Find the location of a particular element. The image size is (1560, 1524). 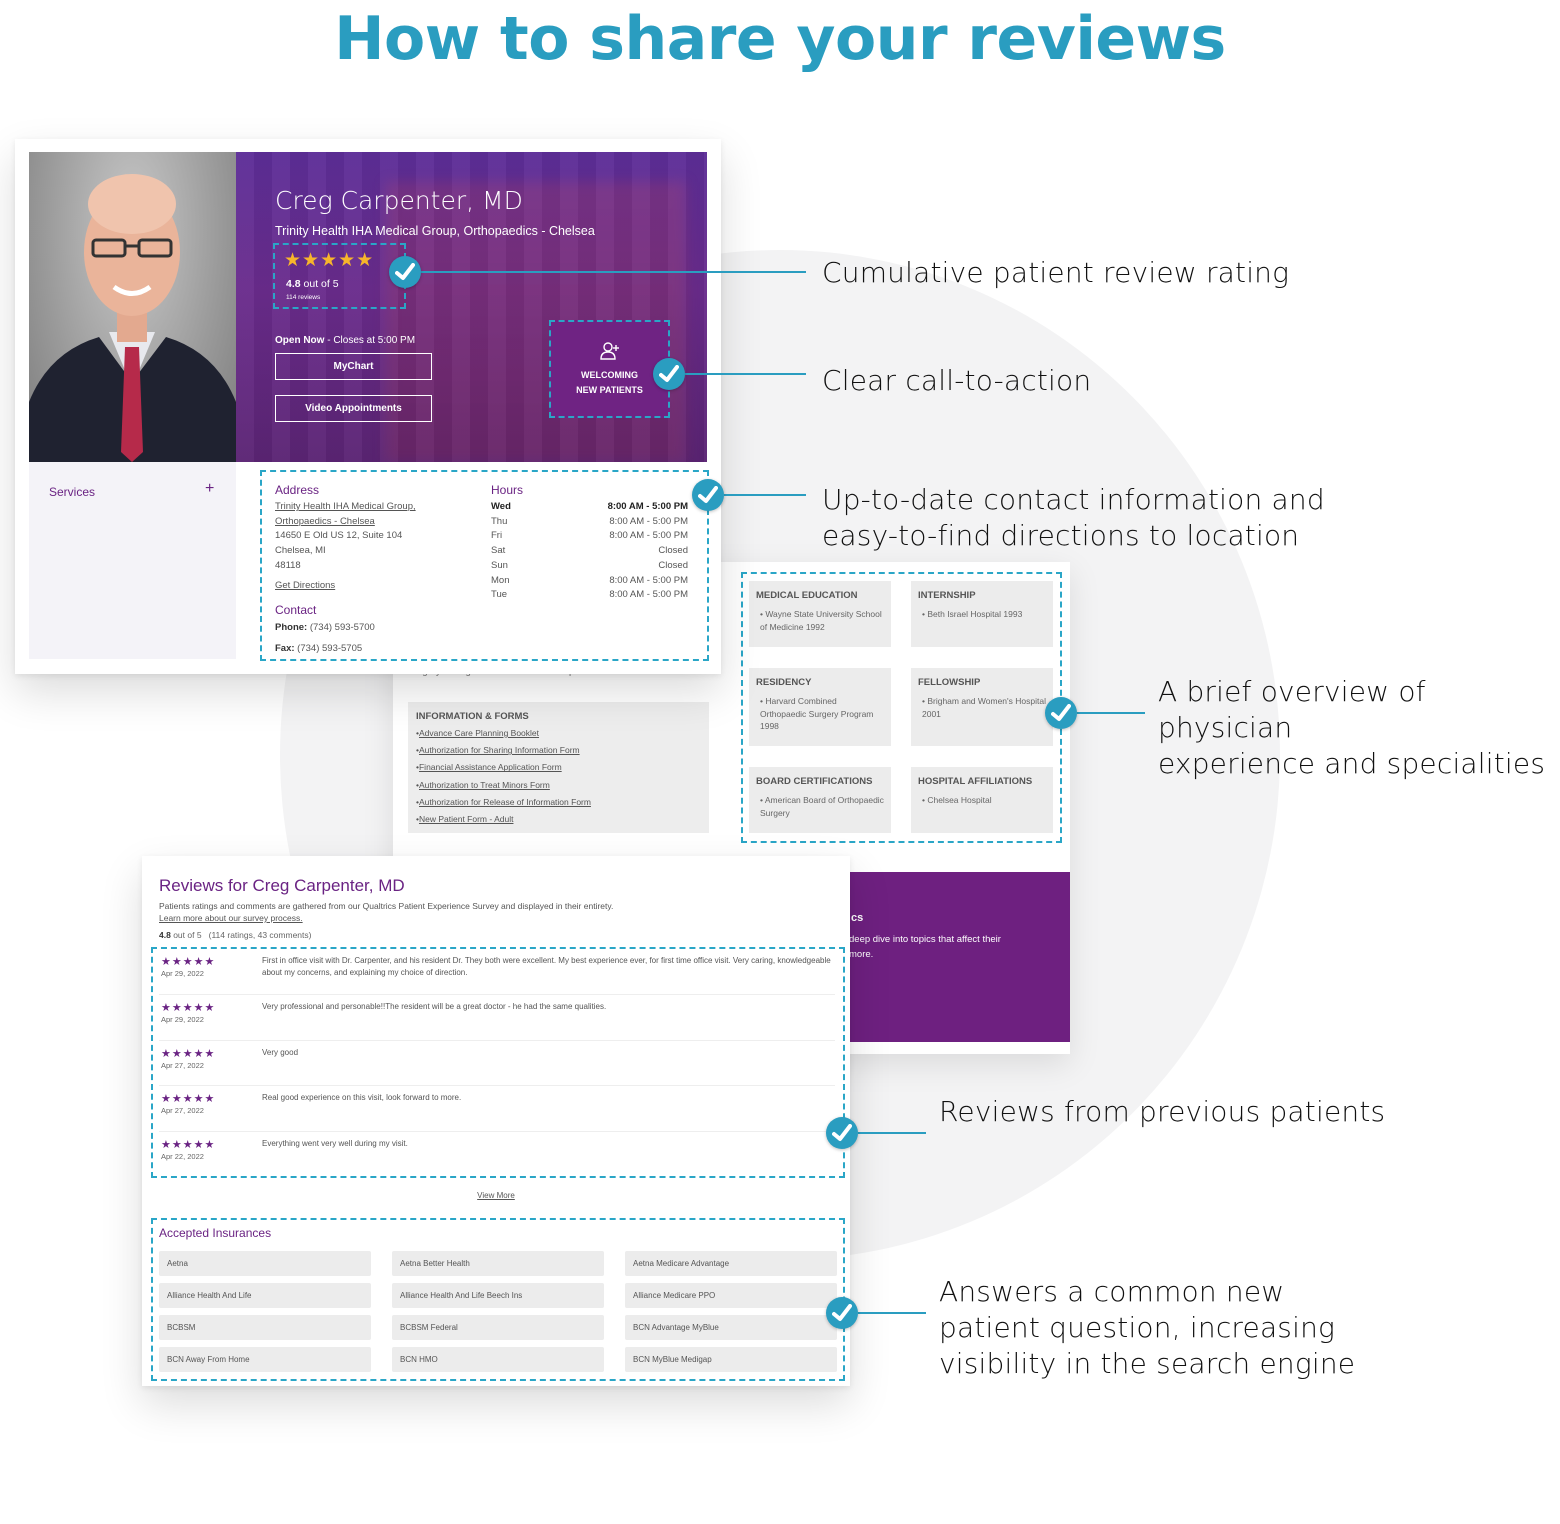

rating-summary: ★★★★★ 4.8 out of 5 114 reviews is located at coordinates (339, 276).